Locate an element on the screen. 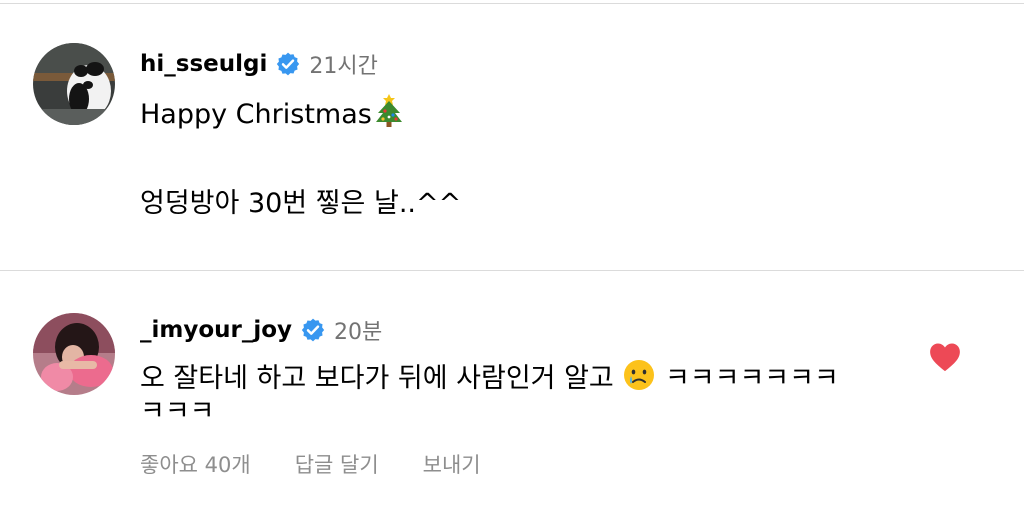 The image size is (1024, 518). crying-face-icon is located at coordinates (639, 380).